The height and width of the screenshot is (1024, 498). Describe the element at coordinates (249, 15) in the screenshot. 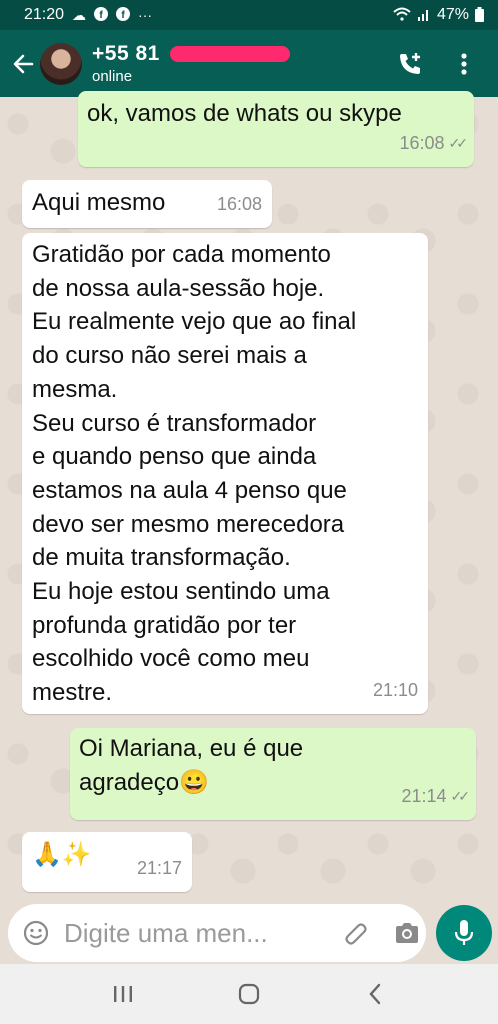

I see `status-bar: 21:20 ☁ f f ··· 47%` at that location.